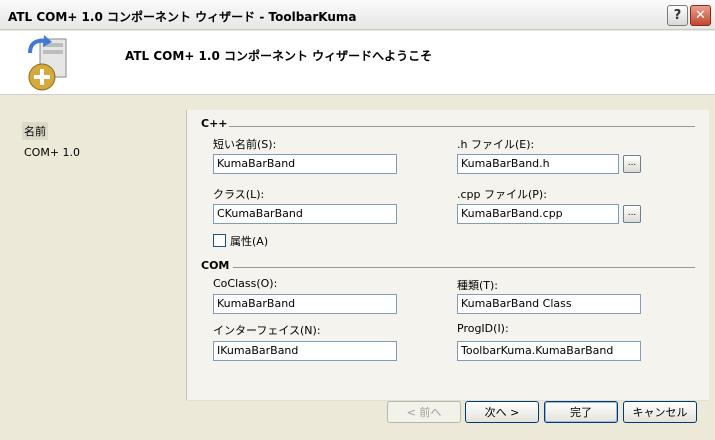 This screenshot has height=440, width=715. What do you see at coordinates (700, 15) in the screenshot?
I see `close-button: ✕` at bounding box center [700, 15].